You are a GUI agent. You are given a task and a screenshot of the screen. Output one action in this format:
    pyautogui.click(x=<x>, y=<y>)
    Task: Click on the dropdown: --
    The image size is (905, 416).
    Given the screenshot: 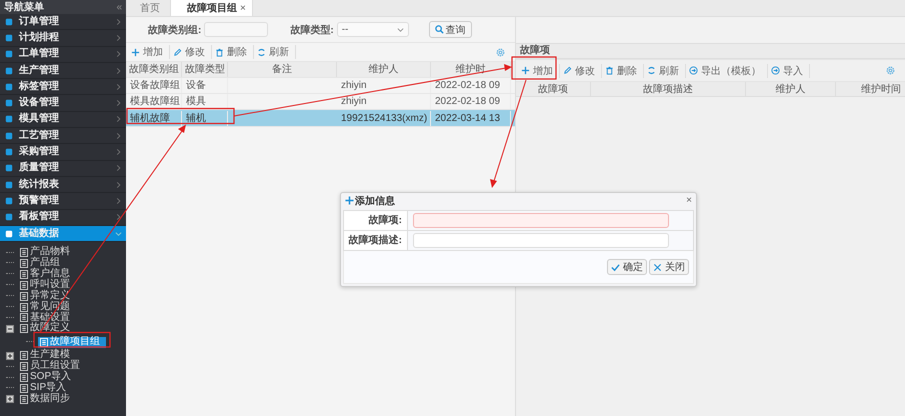 What is the action you would take?
    pyautogui.click(x=372, y=29)
    